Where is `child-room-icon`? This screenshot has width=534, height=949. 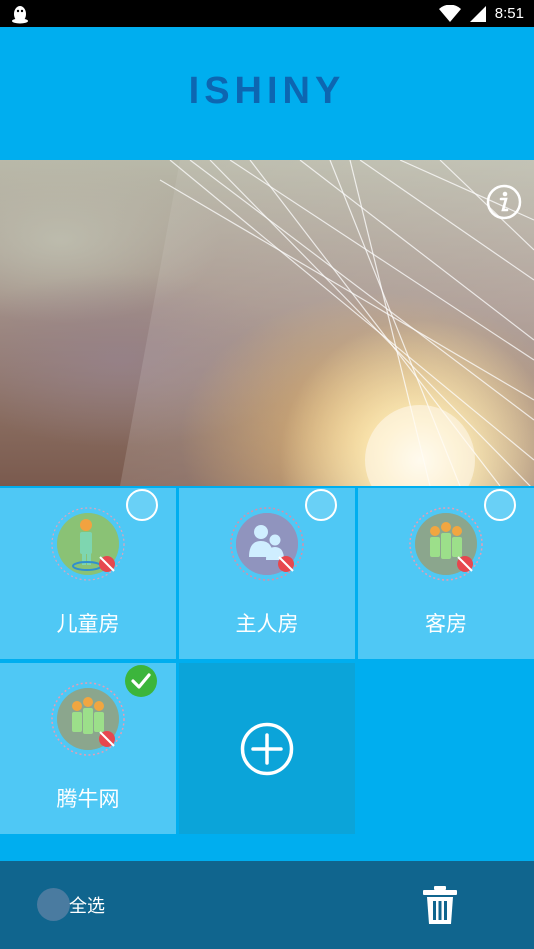
child-room-icon is located at coordinates (88, 544).